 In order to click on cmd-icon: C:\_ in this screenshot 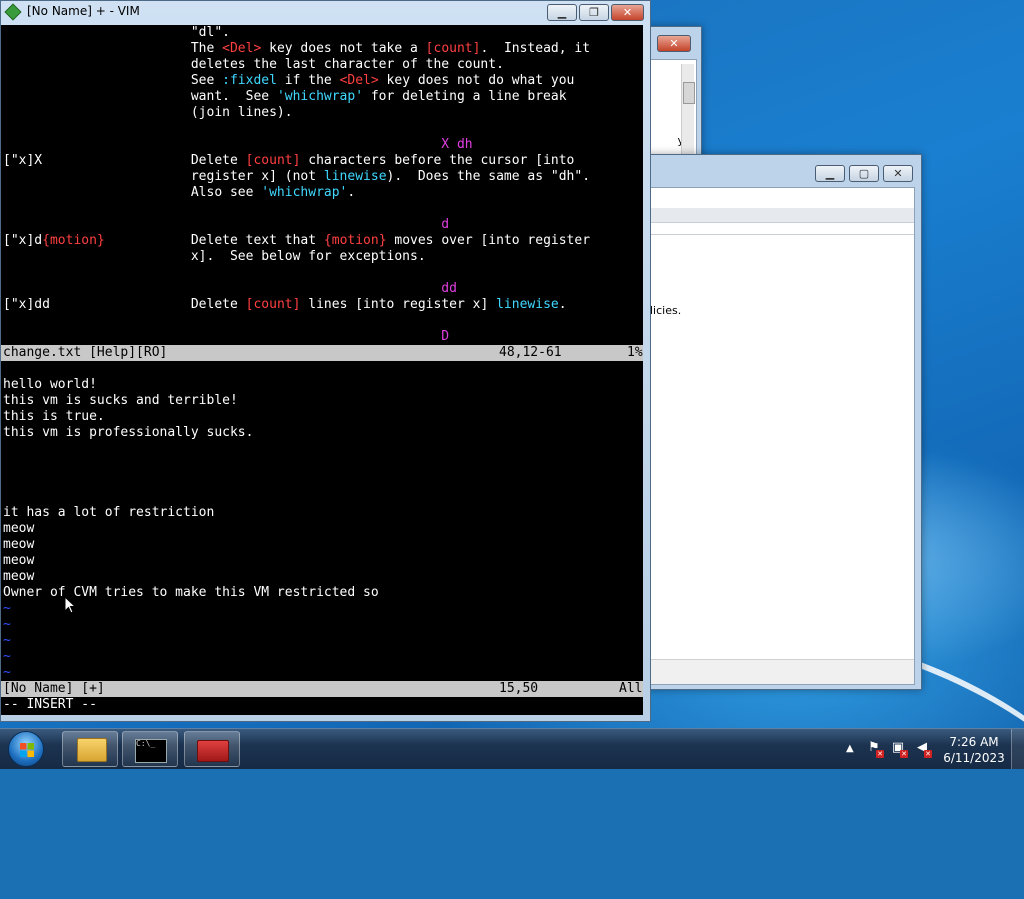, I will do `click(151, 751)`.